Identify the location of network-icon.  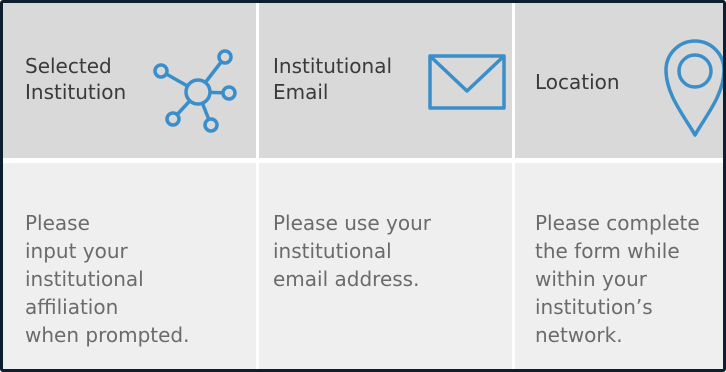
(195, 91).